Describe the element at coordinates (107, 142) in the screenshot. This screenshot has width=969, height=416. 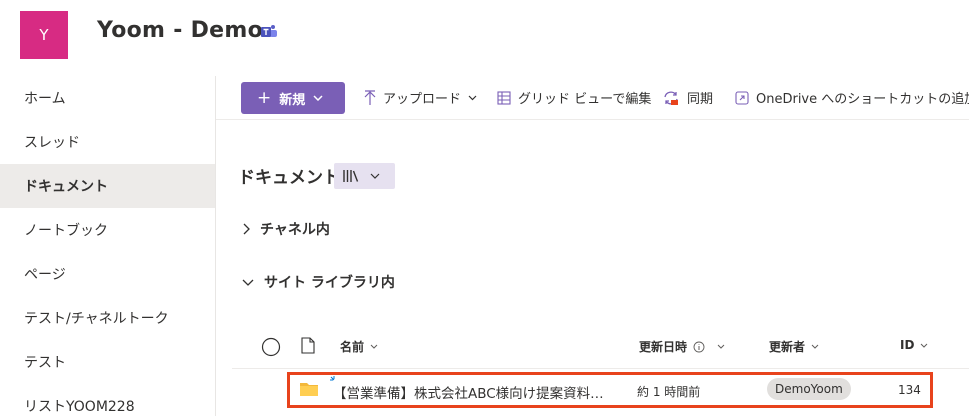
I see `nav-item-threads: スレッド` at that location.